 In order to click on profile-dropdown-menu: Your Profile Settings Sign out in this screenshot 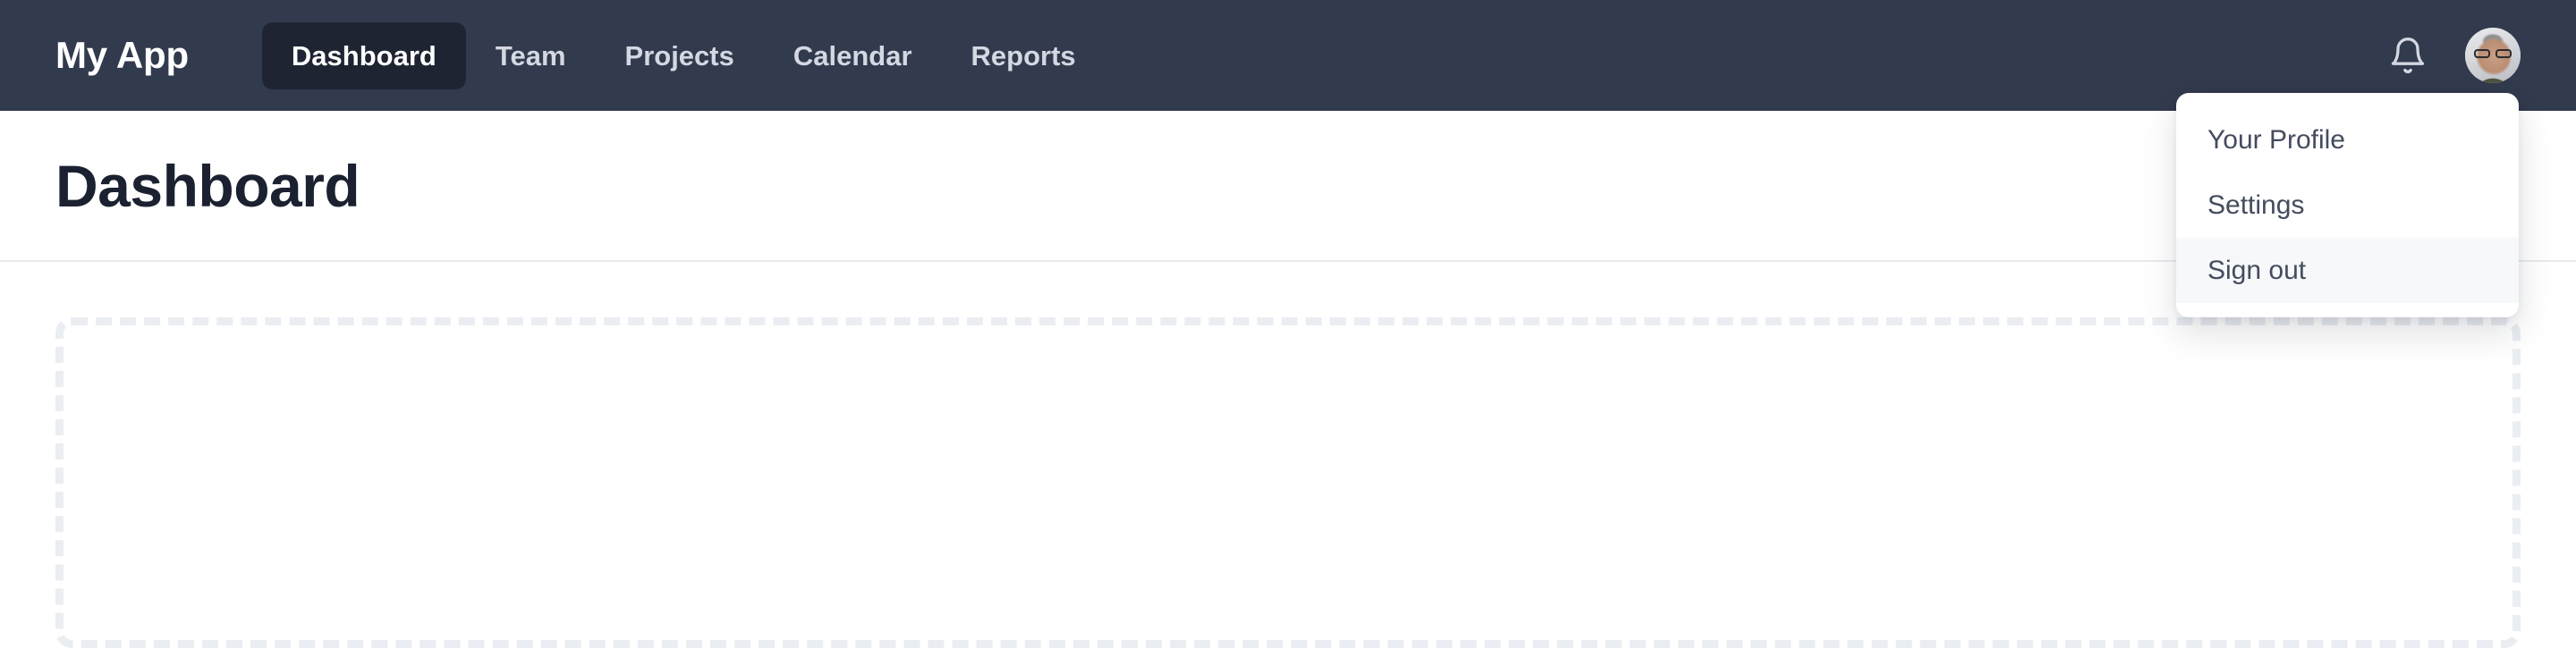, I will do `click(2347, 205)`.